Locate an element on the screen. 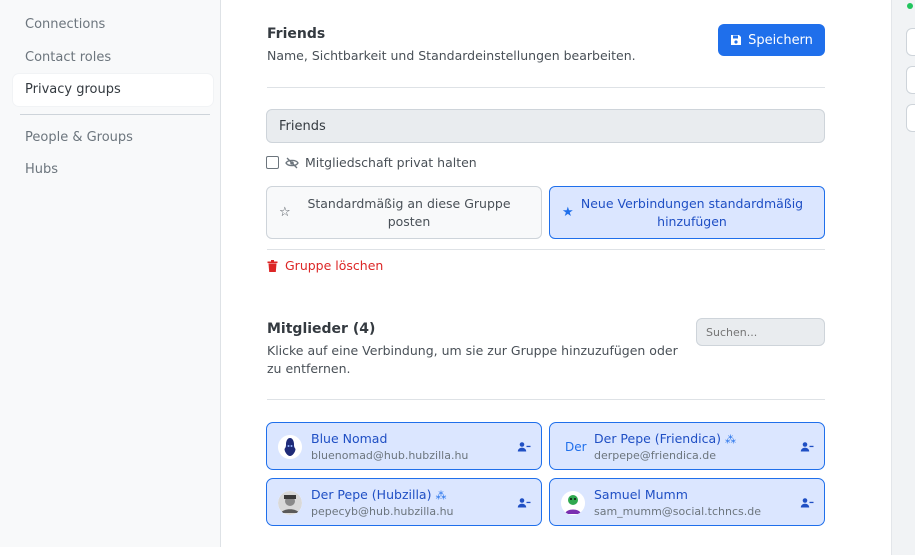 The height and width of the screenshot is (555, 915). member-name: Der Pepe (Friendica) ⁂ is located at coordinates (665, 438).